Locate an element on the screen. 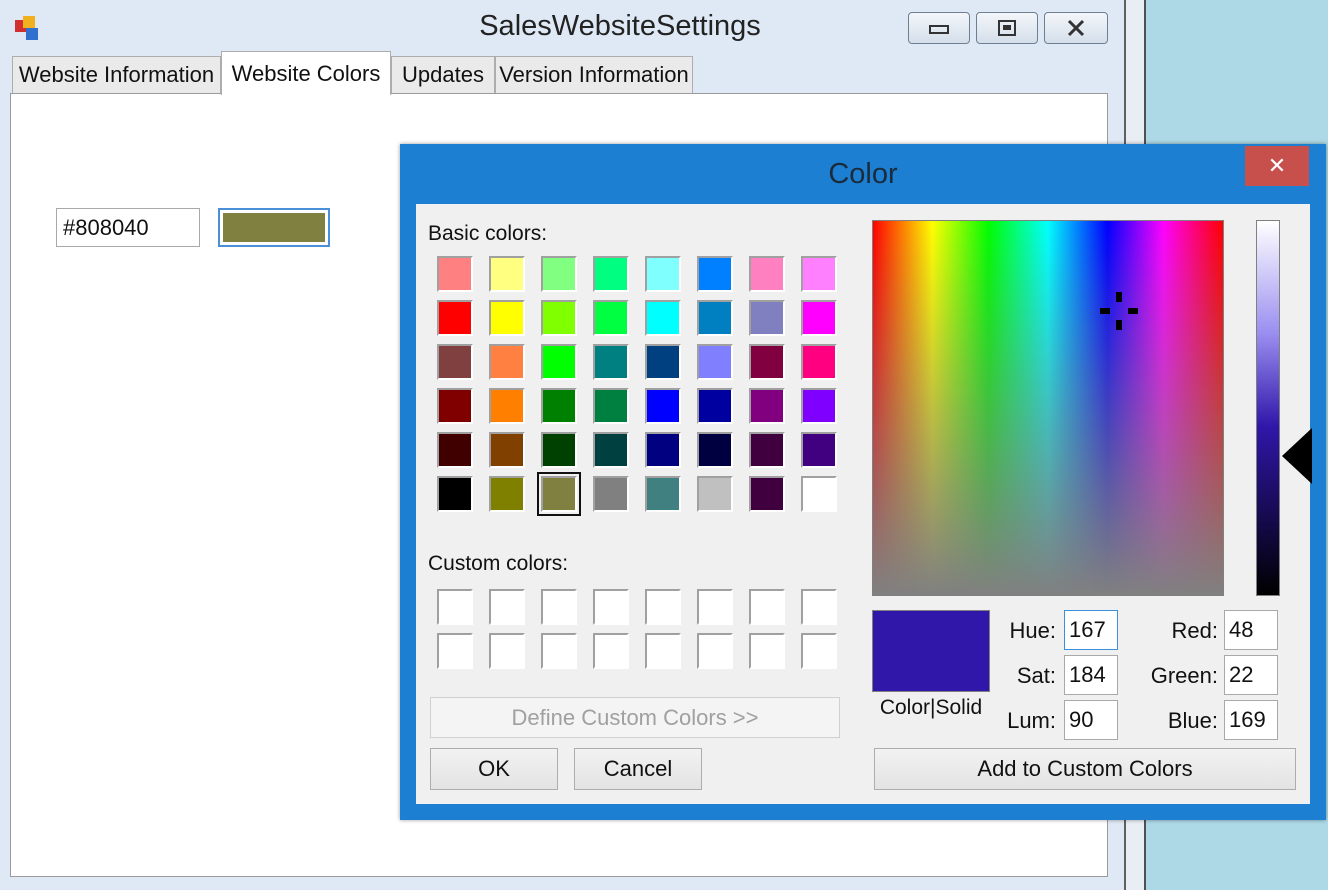  blue-label: Blue: is located at coordinates (1192, 720).